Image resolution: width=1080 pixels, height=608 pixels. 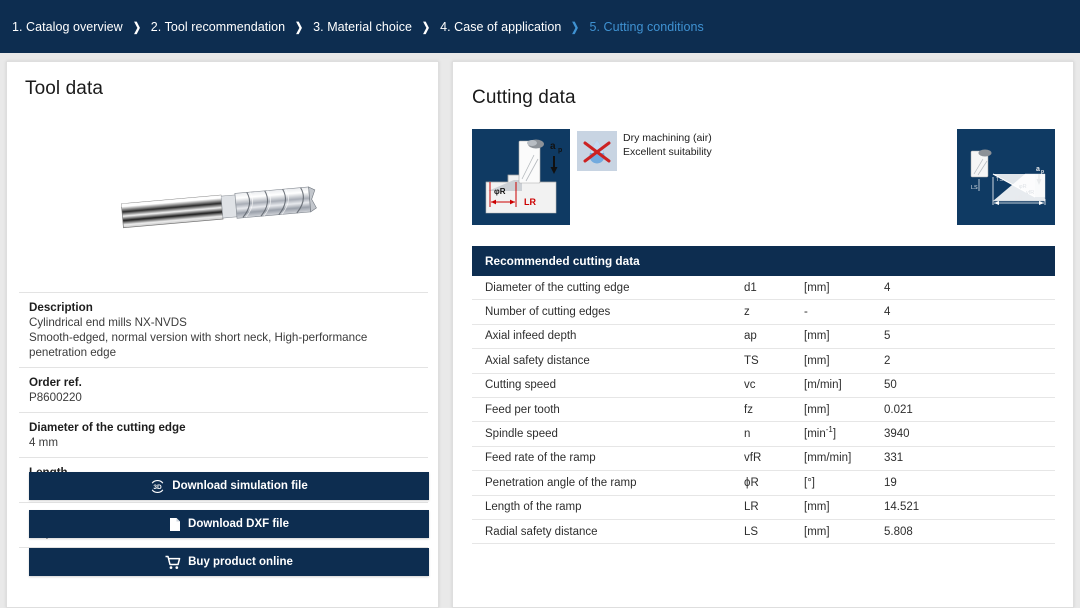 What do you see at coordinates (763, 337) in the screenshot?
I see `table-row: Axial infeed depth ap [mm] 5` at bounding box center [763, 337].